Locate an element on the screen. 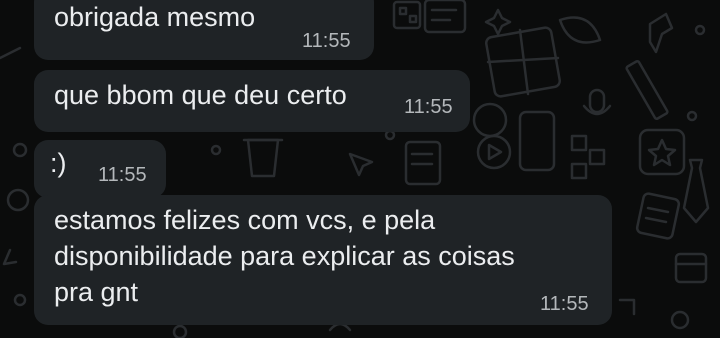 The width and height of the screenshot is (720, 338). message-bubble: obrigada mesmo 11:55 is located at coordinates (204, 30).